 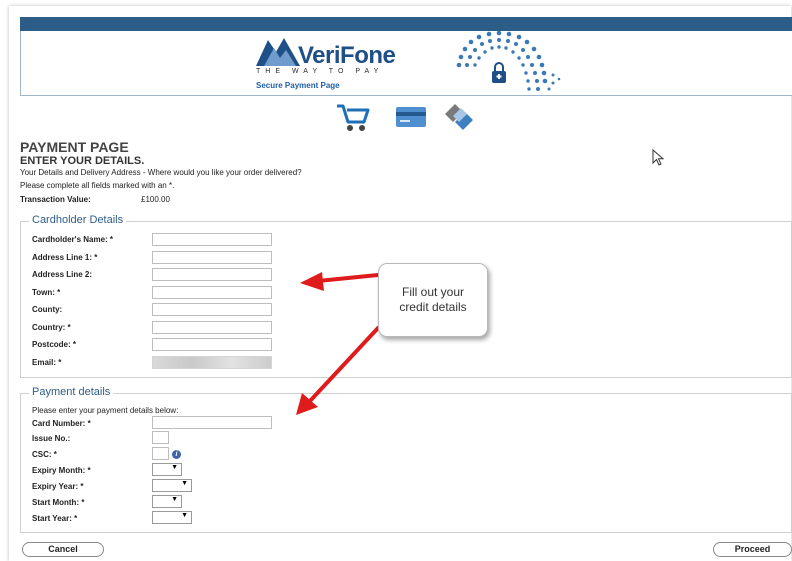 I want to click on payment-instructions: Please enter your payment details below:, so click(x=105, y=410).